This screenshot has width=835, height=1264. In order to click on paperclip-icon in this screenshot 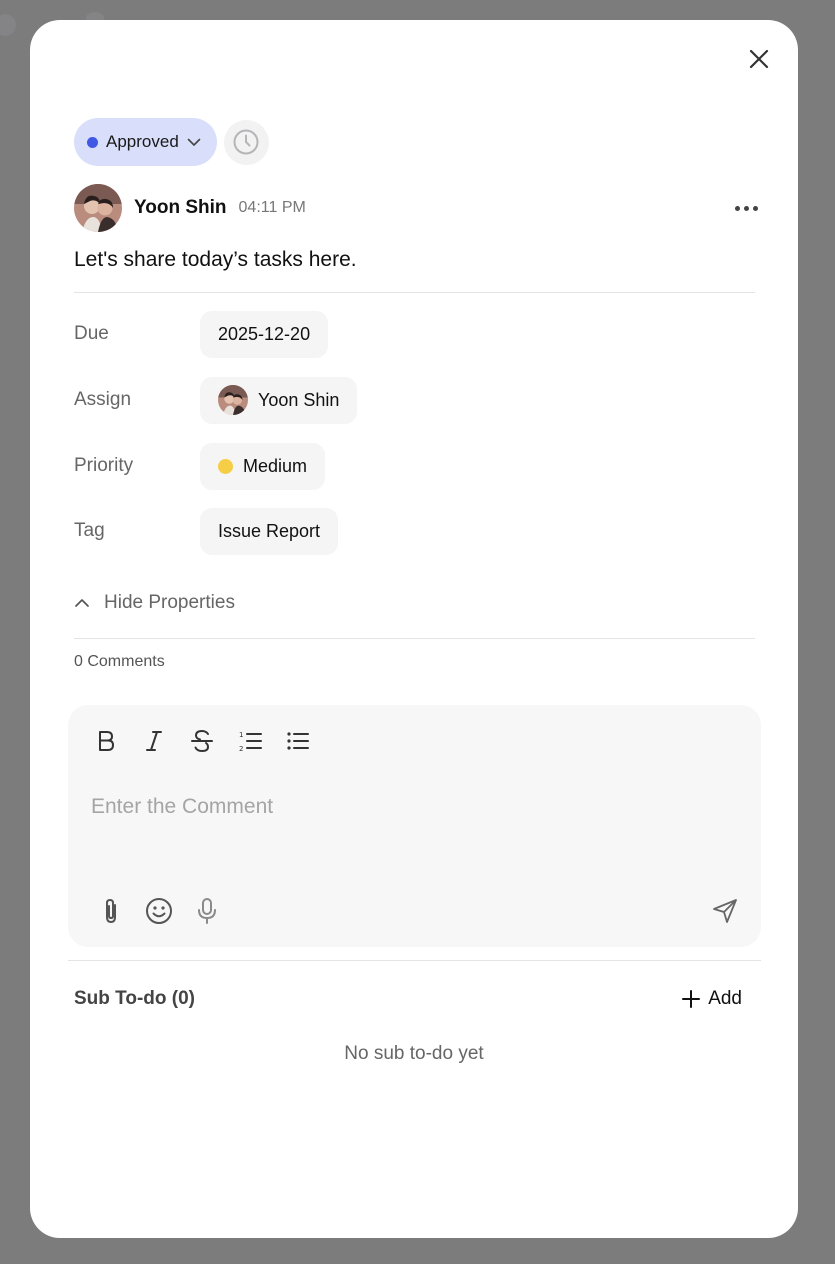, I will do `click(111, 911)`.